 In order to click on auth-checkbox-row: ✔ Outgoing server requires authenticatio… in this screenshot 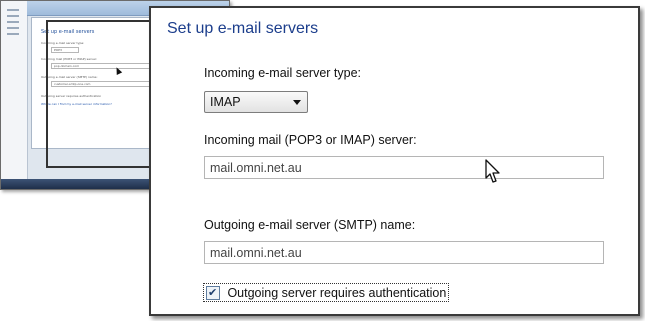, I will do `click(326, 292)`.